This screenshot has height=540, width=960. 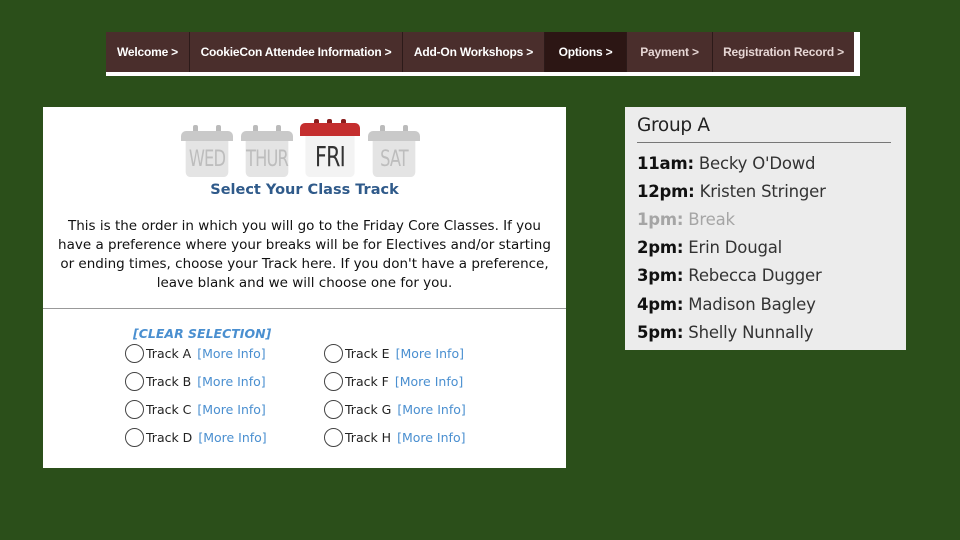 What do you see at coordinates (169, 381) in the screenshot?
I see `track-b-label: Track B` at bounding box center [169, 381].